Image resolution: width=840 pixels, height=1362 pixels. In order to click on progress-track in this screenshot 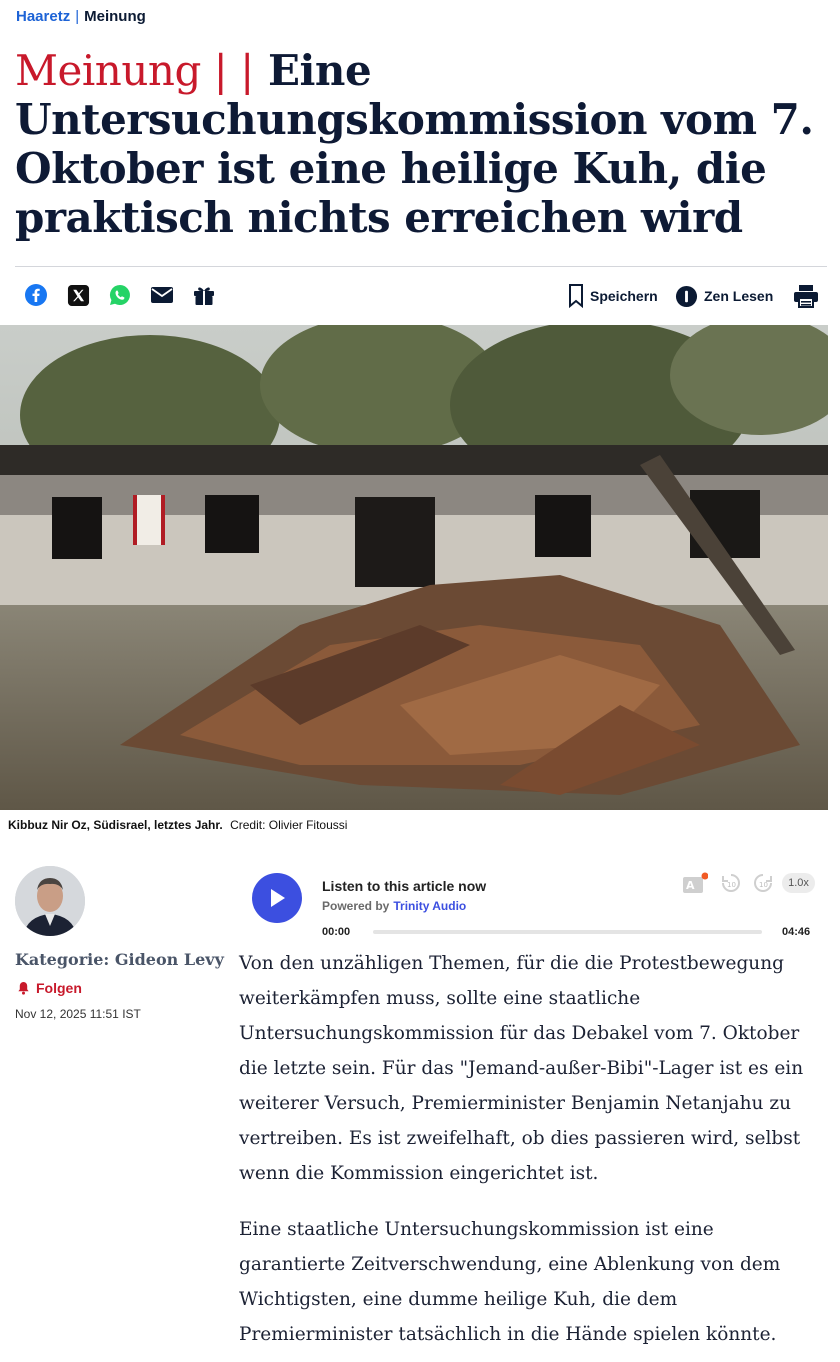, I will do `click(567, 932)`.